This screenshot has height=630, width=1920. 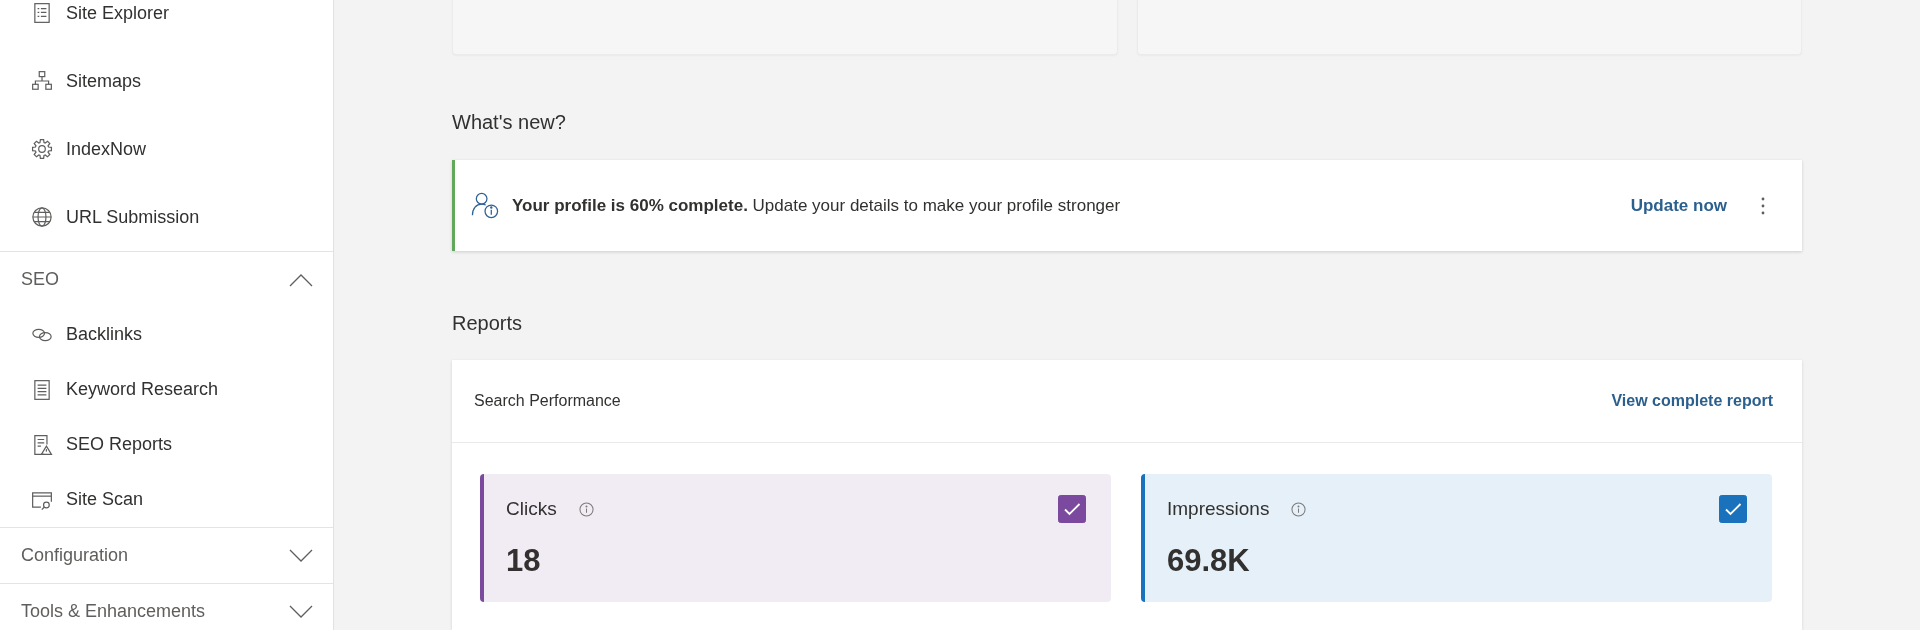 I want to click on section-header: Tools & Enhancements, so click(x=167, y=611).